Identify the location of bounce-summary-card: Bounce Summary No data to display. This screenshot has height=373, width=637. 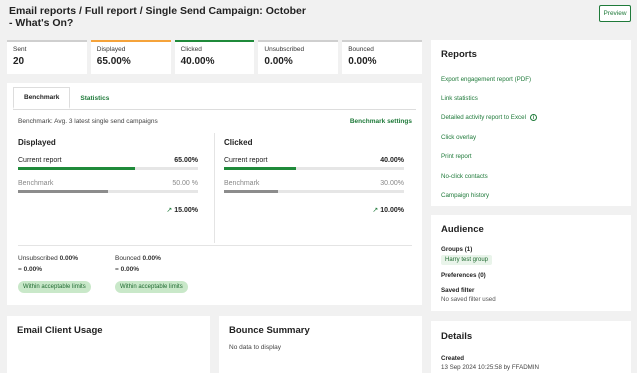
(320, 344).